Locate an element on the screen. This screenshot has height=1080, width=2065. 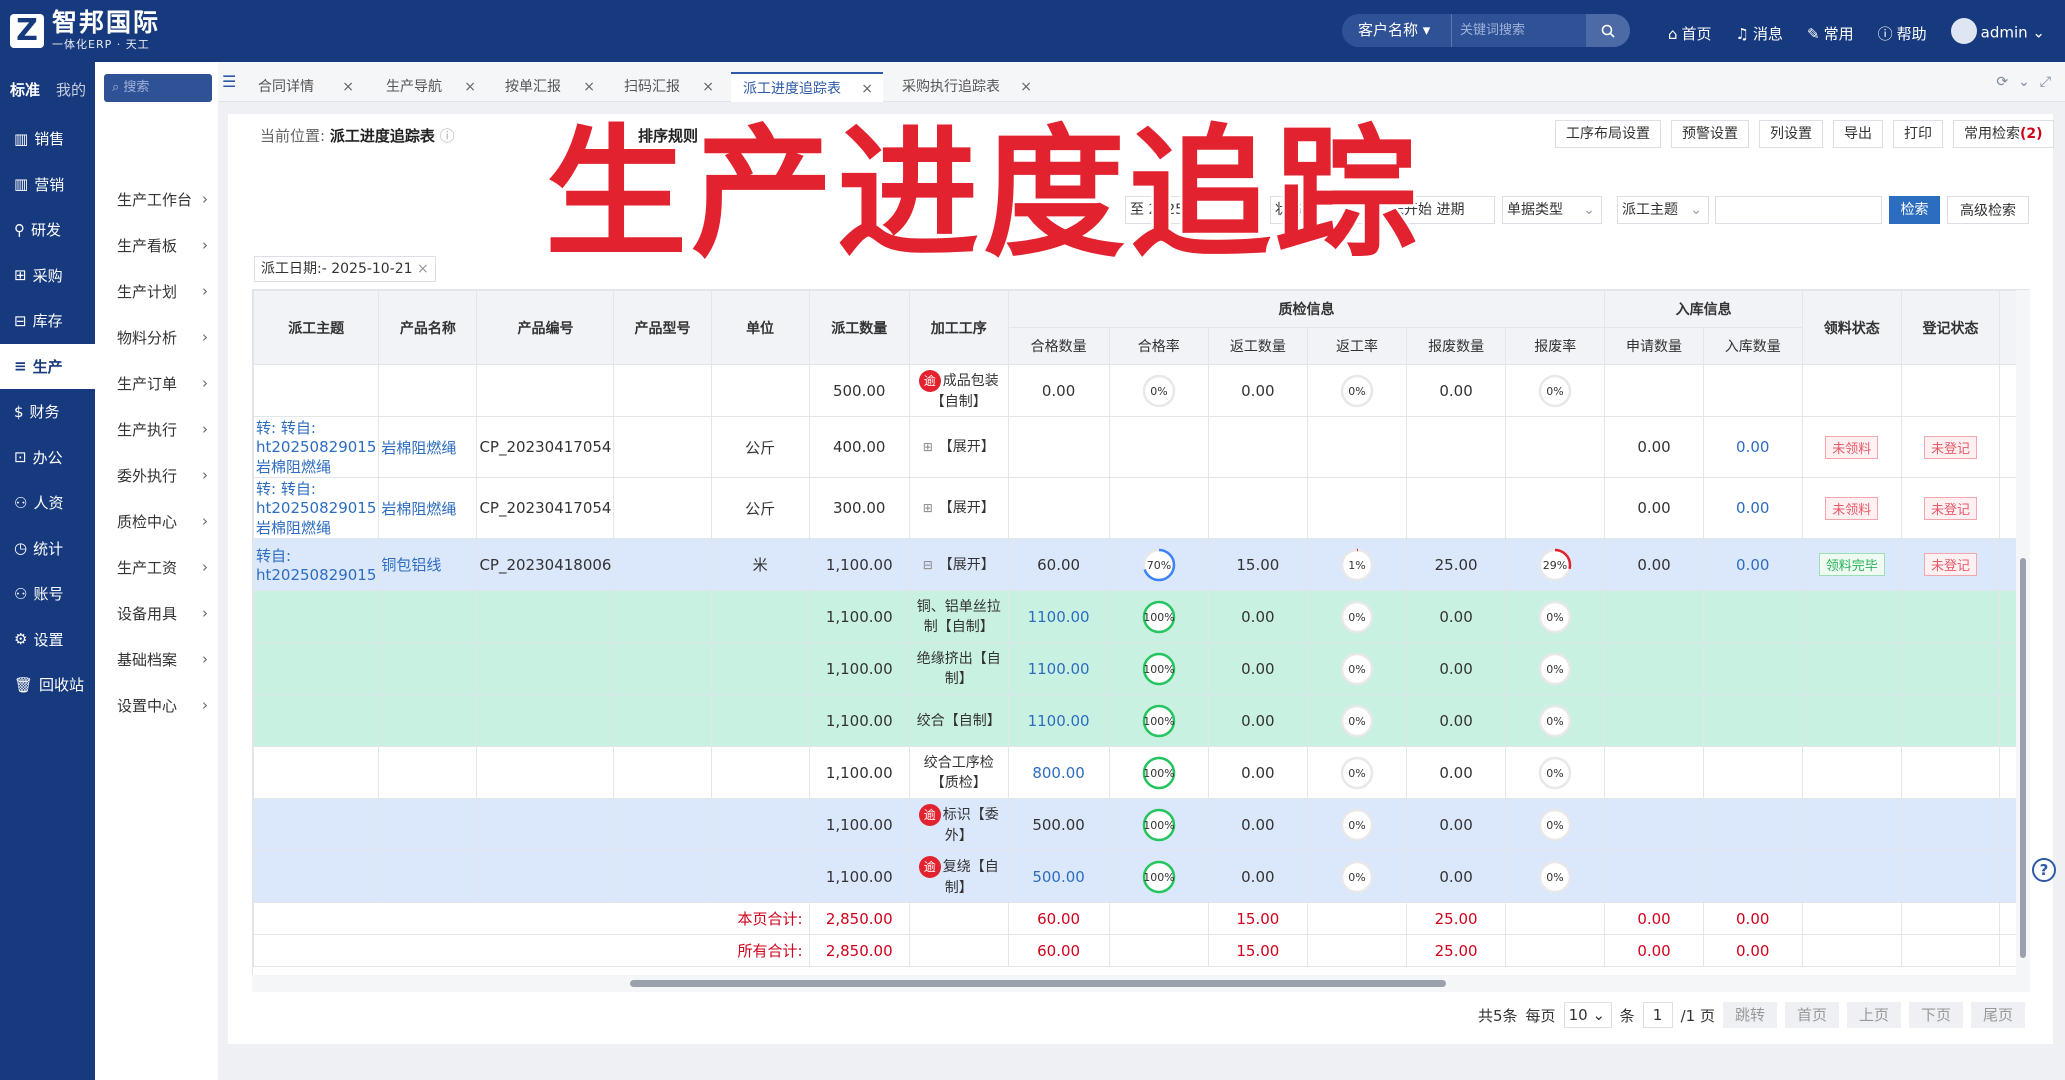
app-logo: Z 智邦国际 一体化ERP · 天工 is located at coordinates (85, 31).